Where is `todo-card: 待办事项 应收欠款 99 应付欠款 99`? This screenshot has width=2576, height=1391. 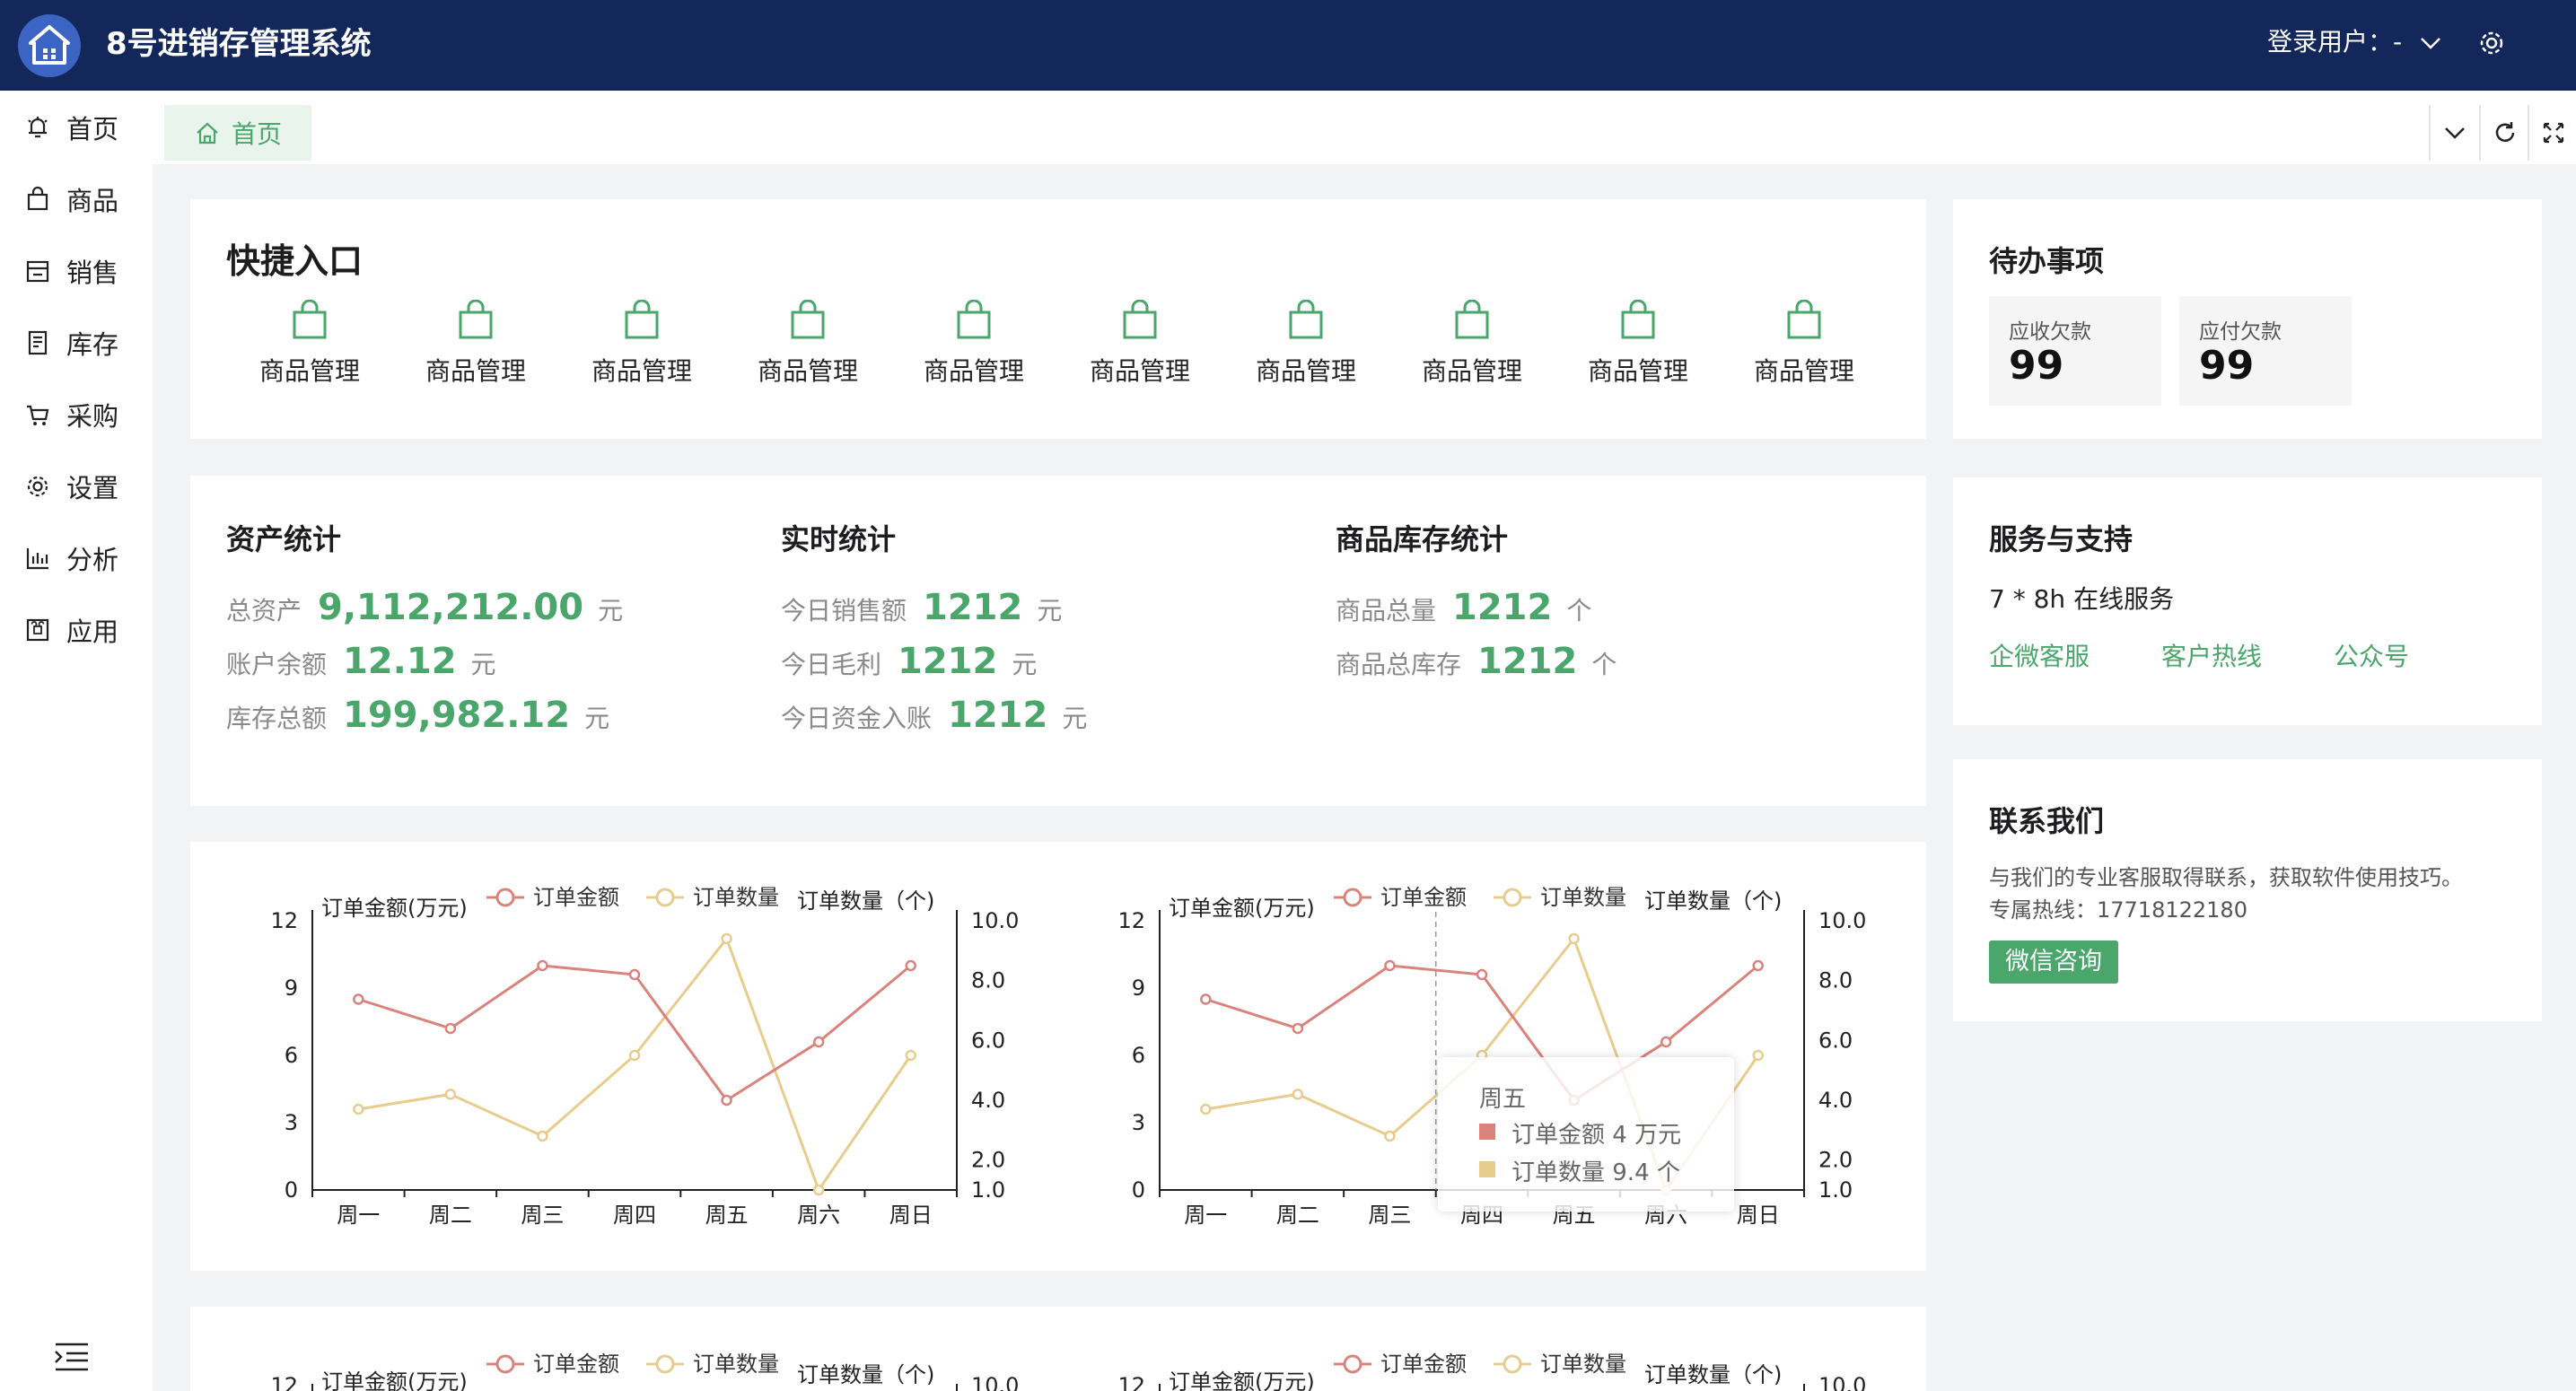 todo-card: 待办事项 应收欠款 99 应付欠款 99 is located at coordinates (2247, 319).